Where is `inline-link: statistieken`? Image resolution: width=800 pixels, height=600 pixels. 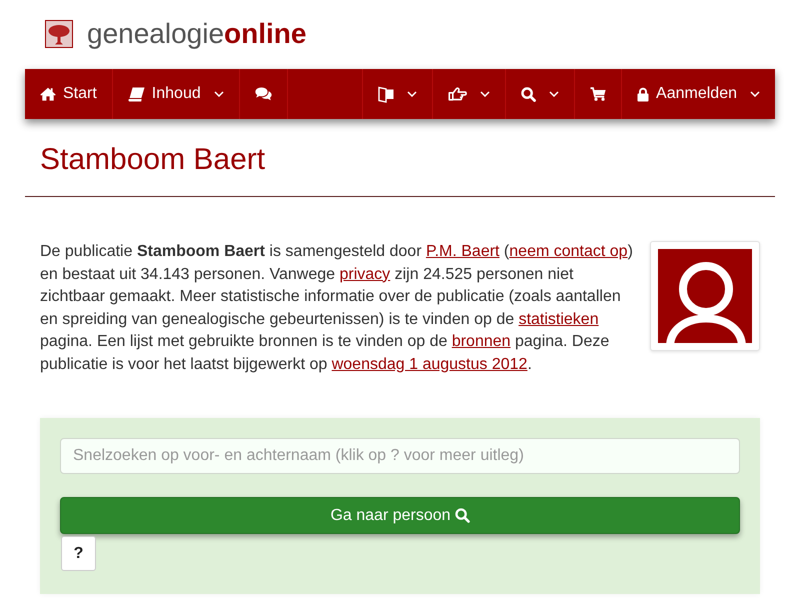
inline-link: statistieken is located at coordinates (558, 319).